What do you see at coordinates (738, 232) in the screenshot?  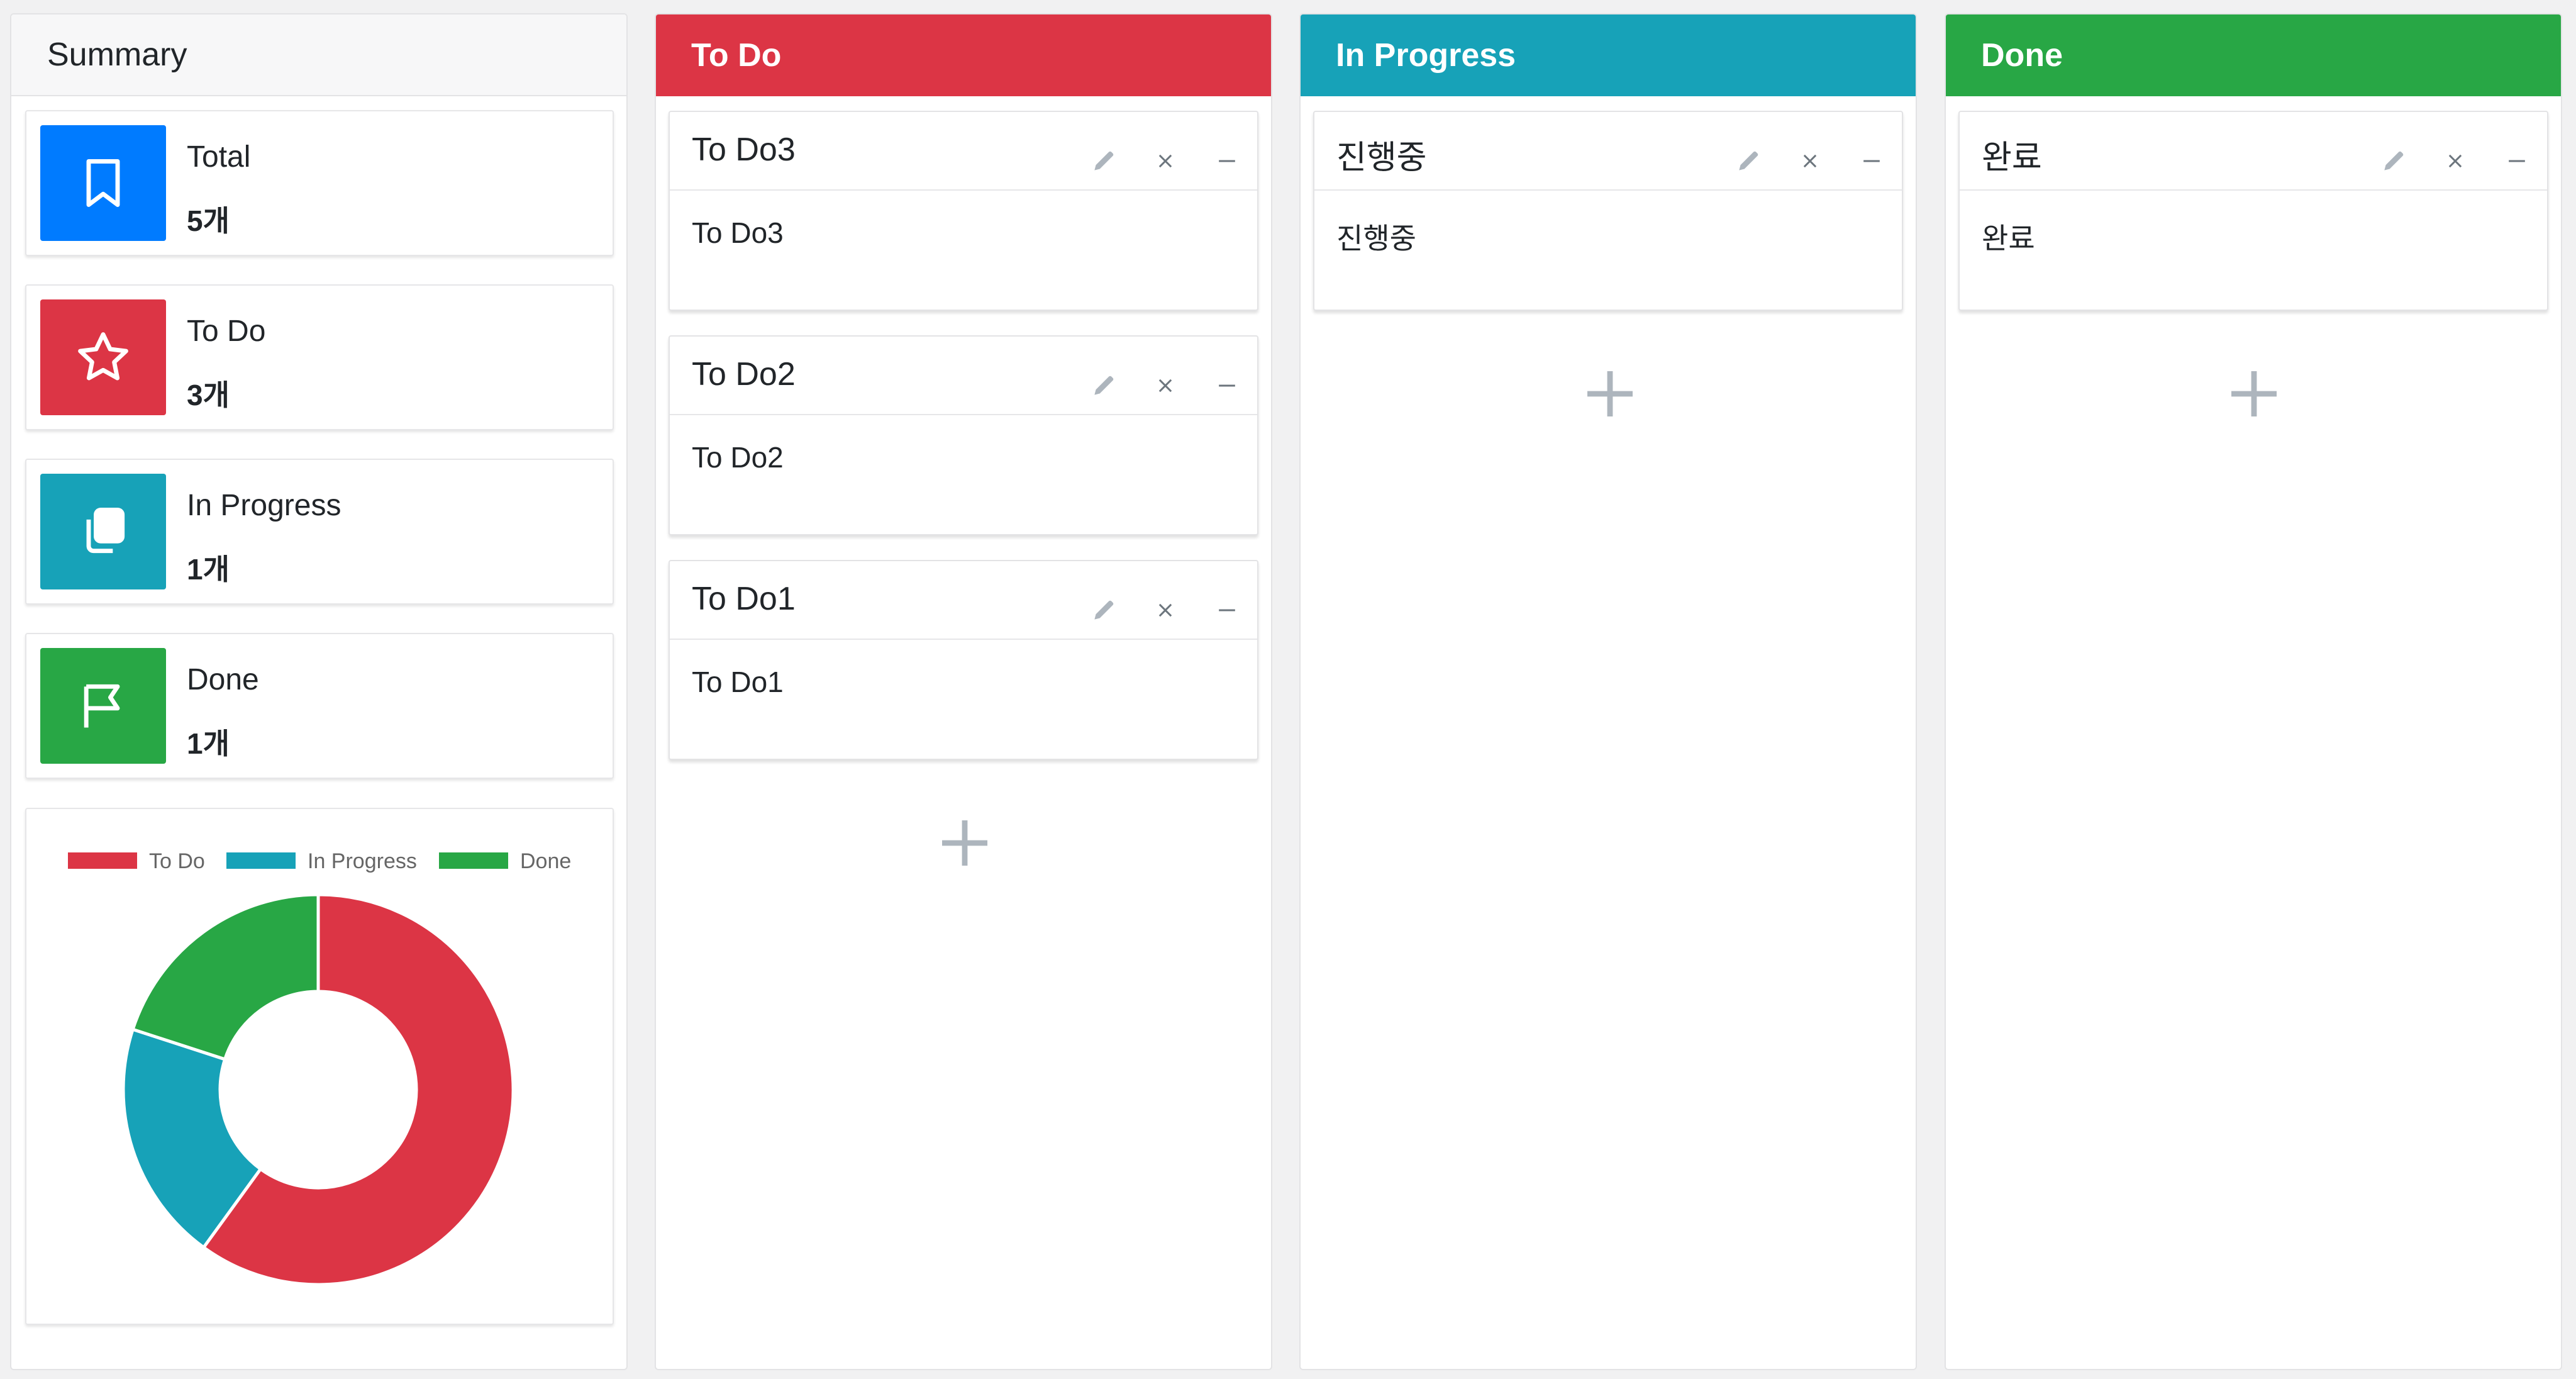 I see `task-body: To Do3` at bounding box center [738, 232].